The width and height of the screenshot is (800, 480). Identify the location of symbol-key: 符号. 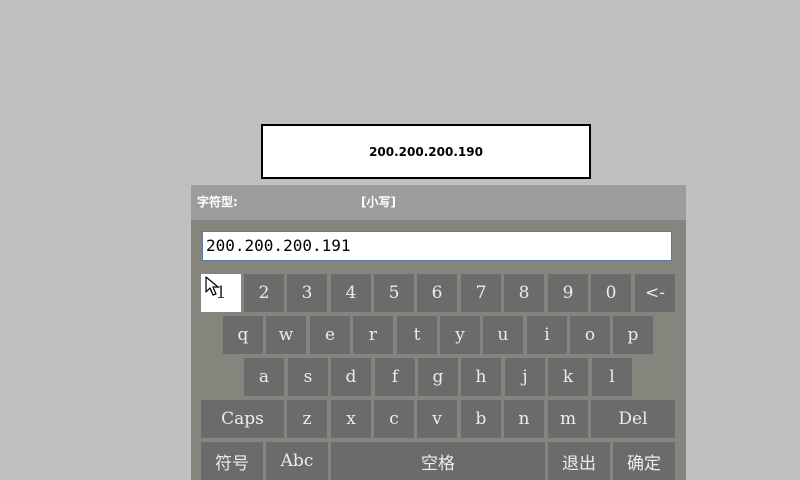
(232, 461).